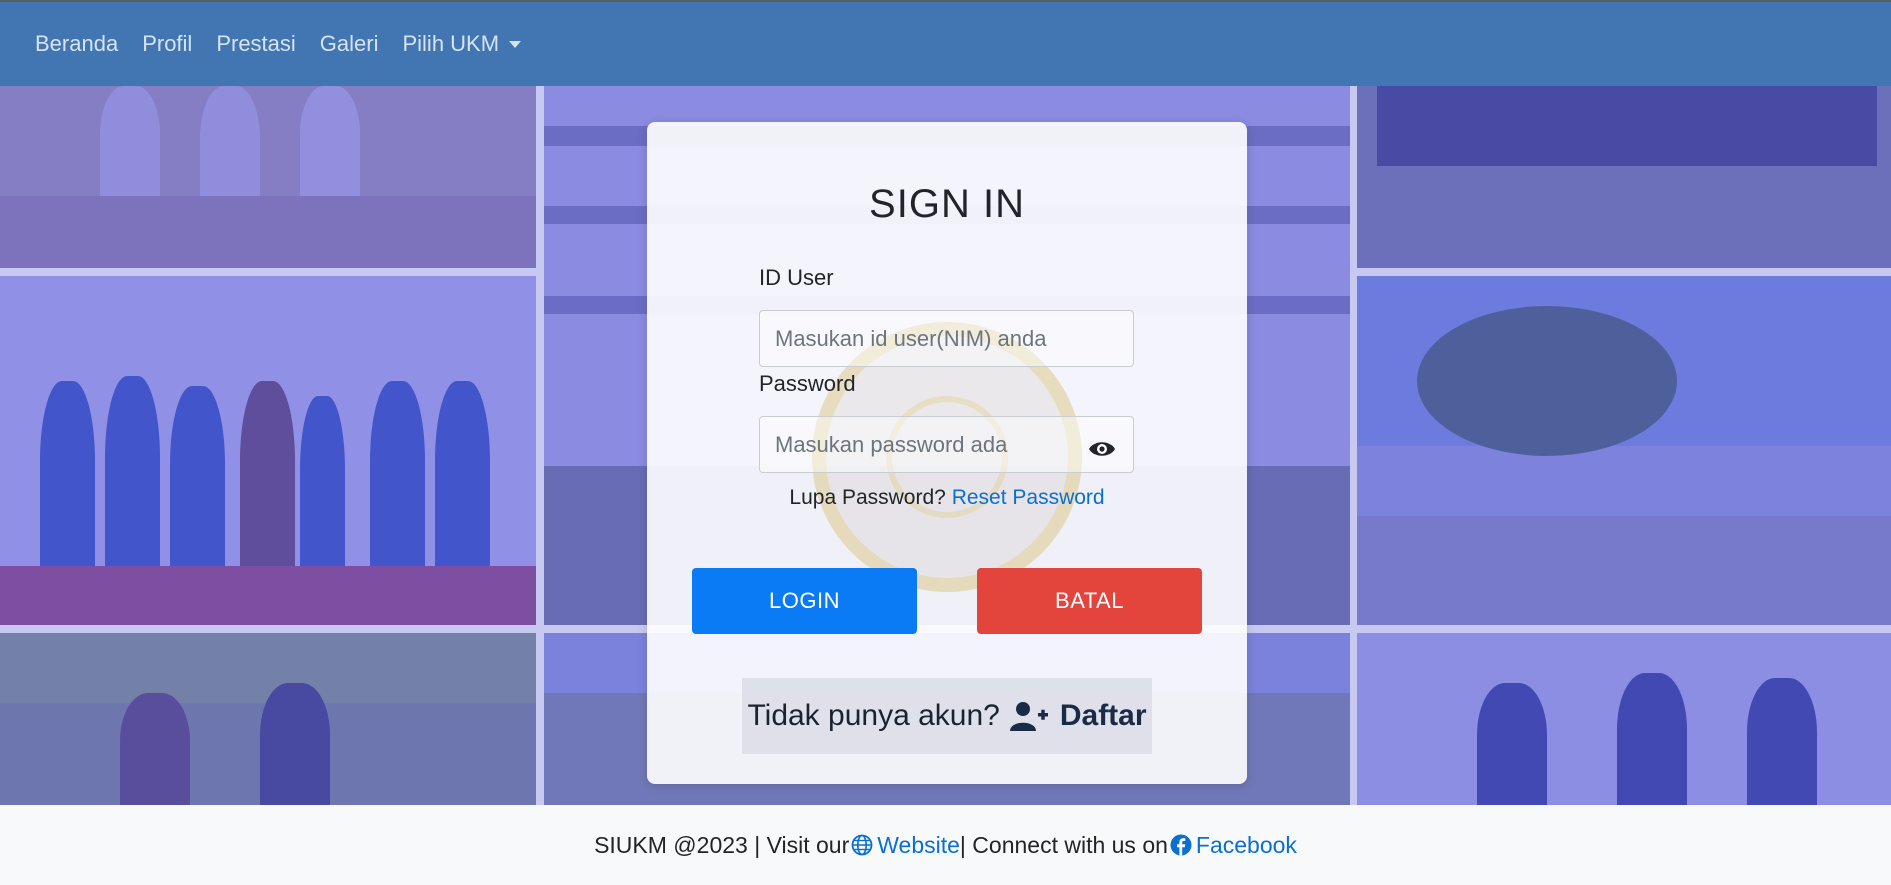 Image resolution: width=1891 pixels, height=885 pixels. Describe the element at coordinates (451, 43) in the screenshot. I see `nav-dropdown-label: Pilih UKM` at that location.